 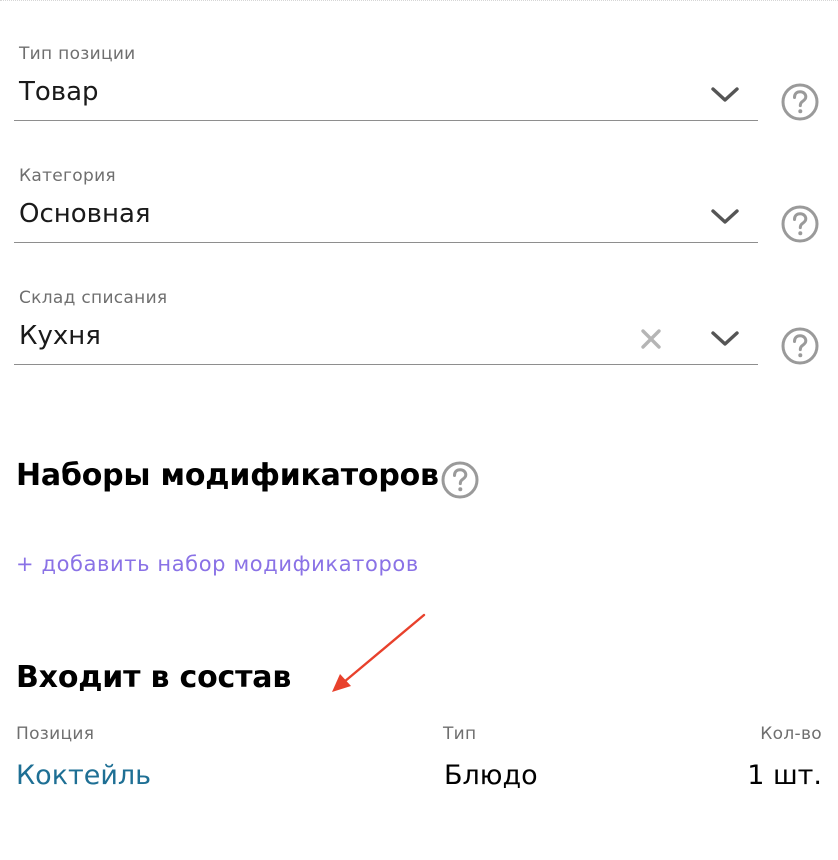 What do you see at coordinates (784, 775) in the screenshot?
I see `position-quantity: 1 шт.` at bounding box center [784, 775].